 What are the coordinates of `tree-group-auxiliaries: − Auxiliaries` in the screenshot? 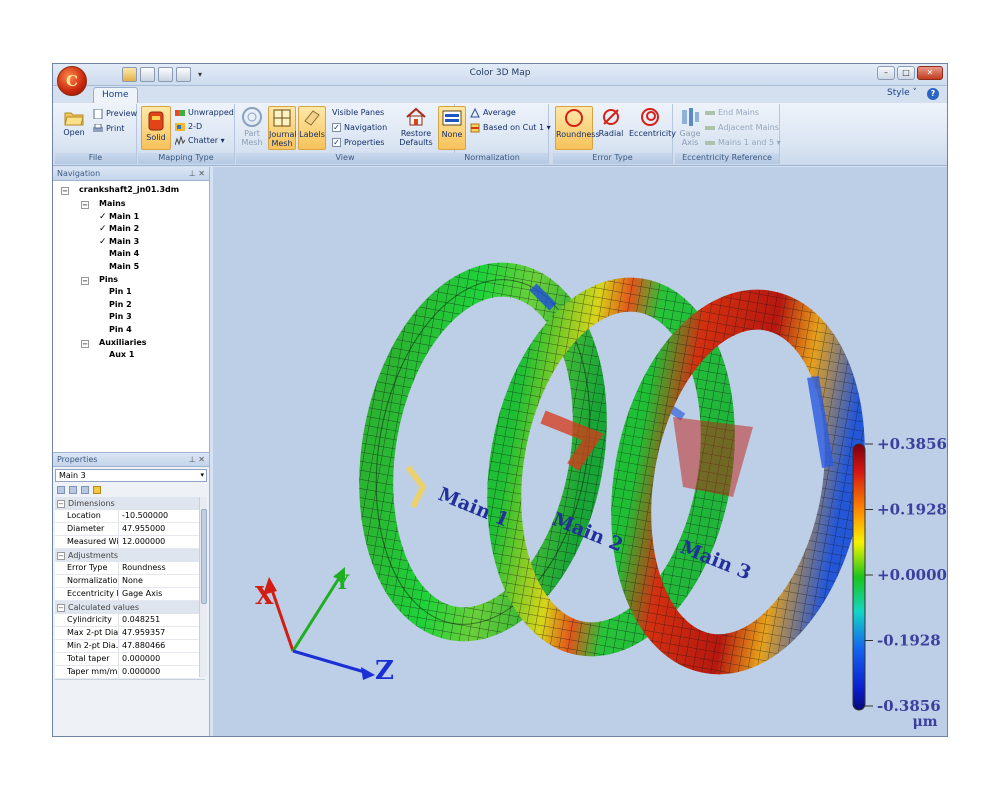 It's located at (114, 343).